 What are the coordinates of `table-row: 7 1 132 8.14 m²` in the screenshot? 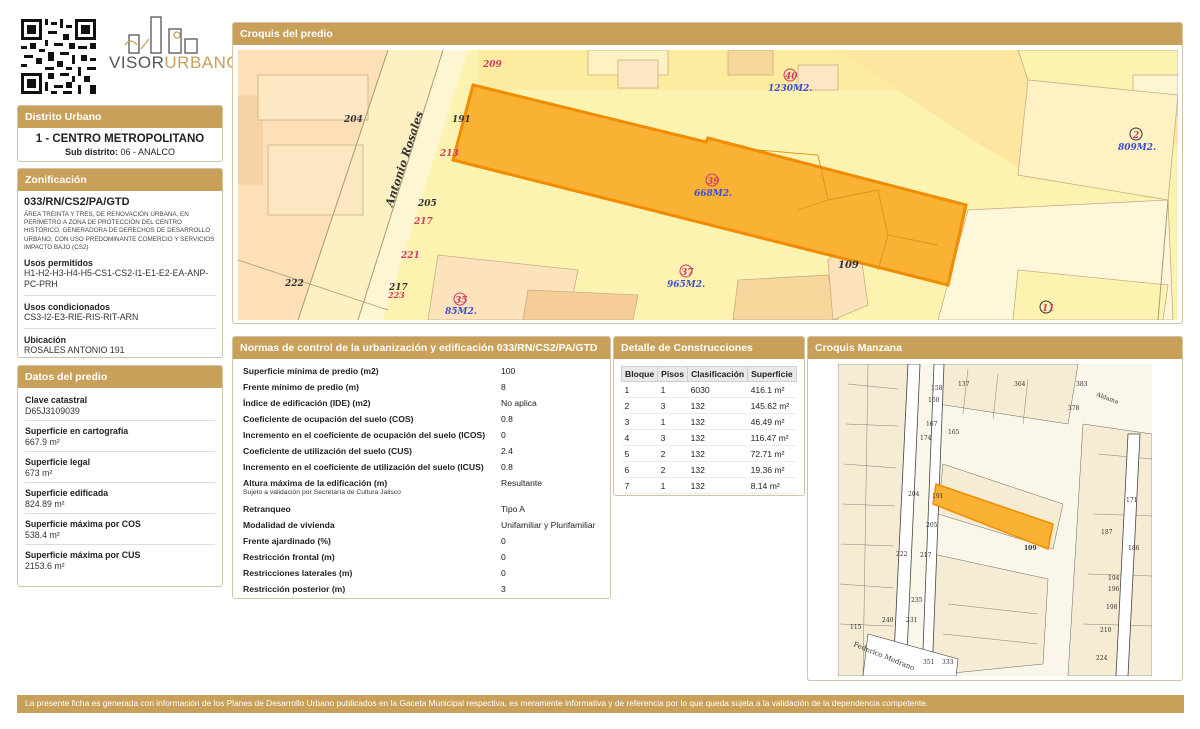 It's located at (709, 485).